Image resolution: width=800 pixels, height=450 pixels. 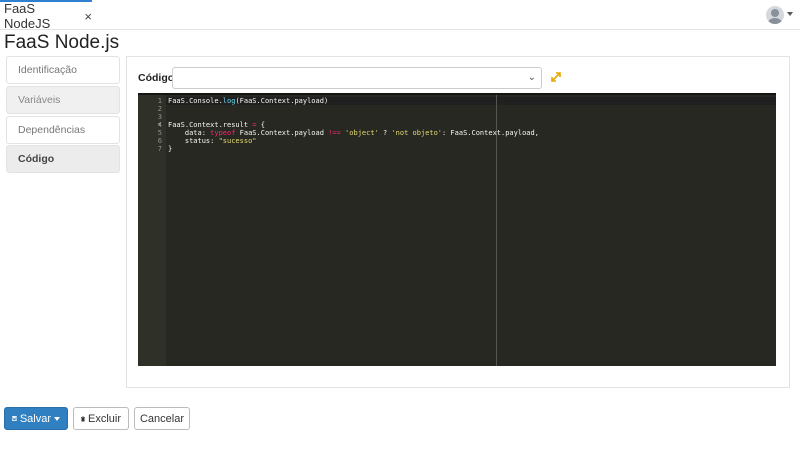 What do you see at coordinates (159, 125) in the screenshot?
I see `fold-icon: ▾` at bounding box center [159, 125].